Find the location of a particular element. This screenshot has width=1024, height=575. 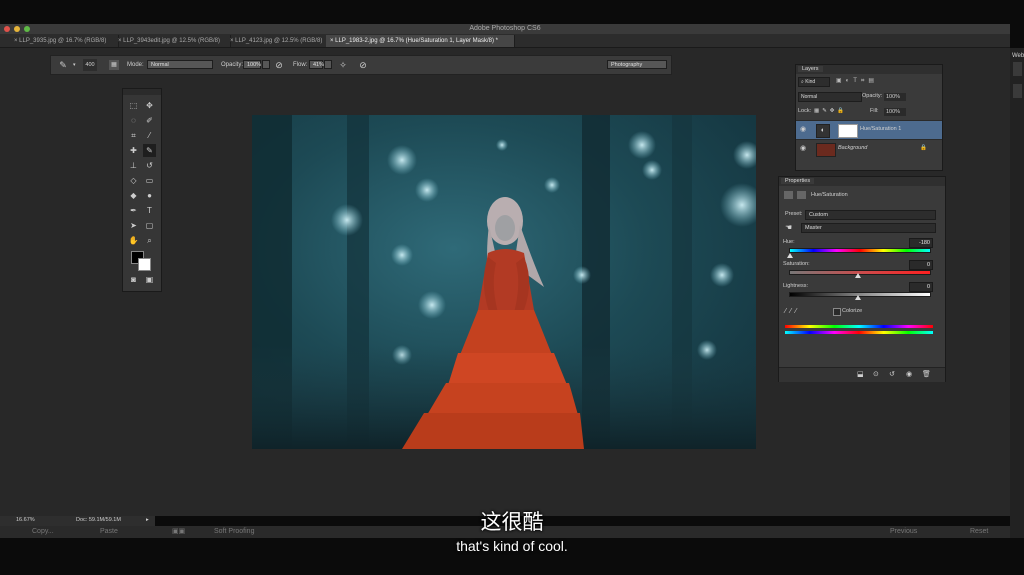

properties-footer: ⬓ ⊙ ↺ ◉ 🗑 is located at coordinates (862, 374).